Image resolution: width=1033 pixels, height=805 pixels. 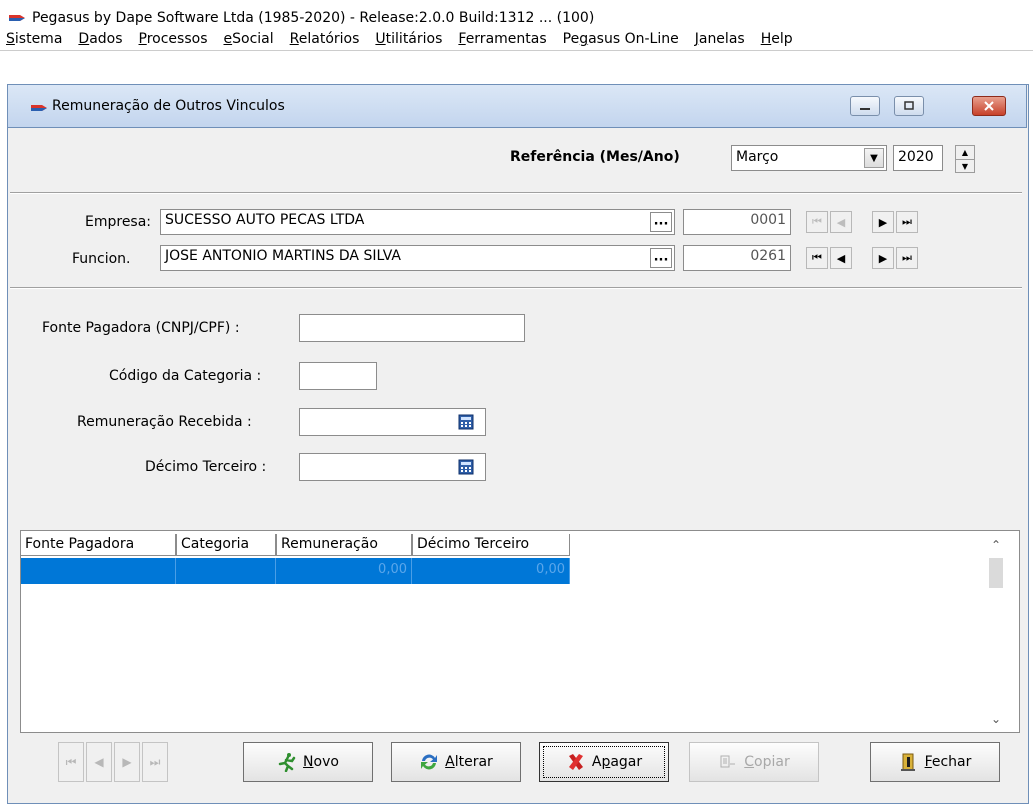 What do you see at coordinates (918, 158) in the screenshot?
I see `year-input: 2020` at bounding box center [918, 158].